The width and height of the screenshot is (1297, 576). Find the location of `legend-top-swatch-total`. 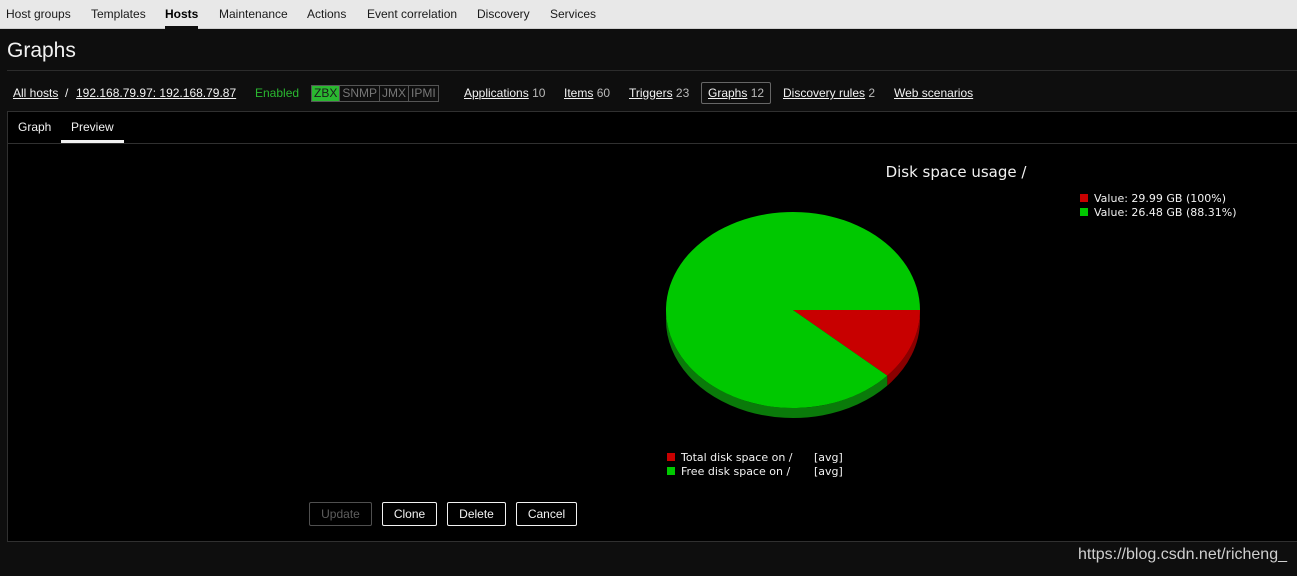

legend-top-swatch-total is located at coordinates (1084, 198).